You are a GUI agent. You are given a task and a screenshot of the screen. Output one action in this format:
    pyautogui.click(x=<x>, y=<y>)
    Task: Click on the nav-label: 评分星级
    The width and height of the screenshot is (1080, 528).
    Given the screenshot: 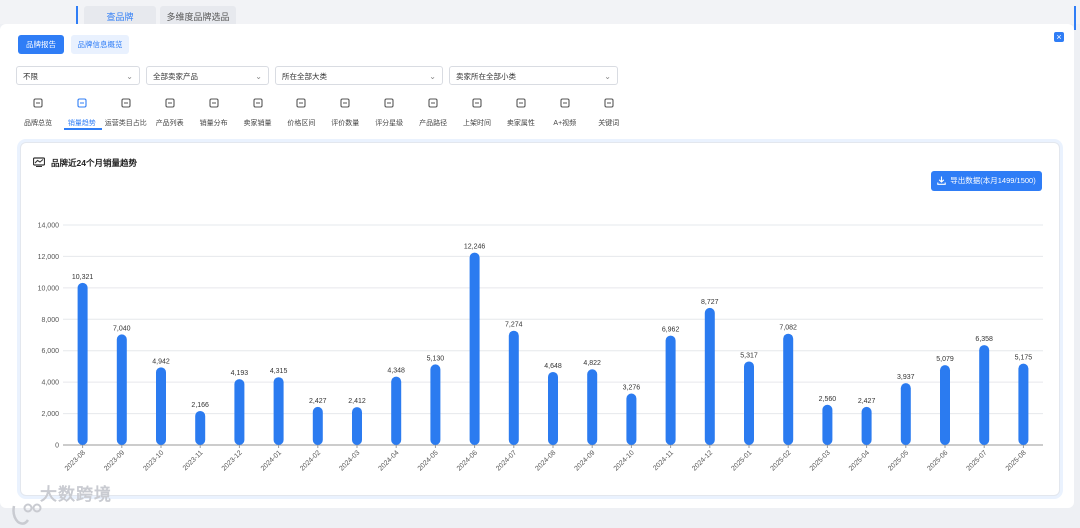 What is the action you would take?
    pyautogui.click(x=389, y=123)
    